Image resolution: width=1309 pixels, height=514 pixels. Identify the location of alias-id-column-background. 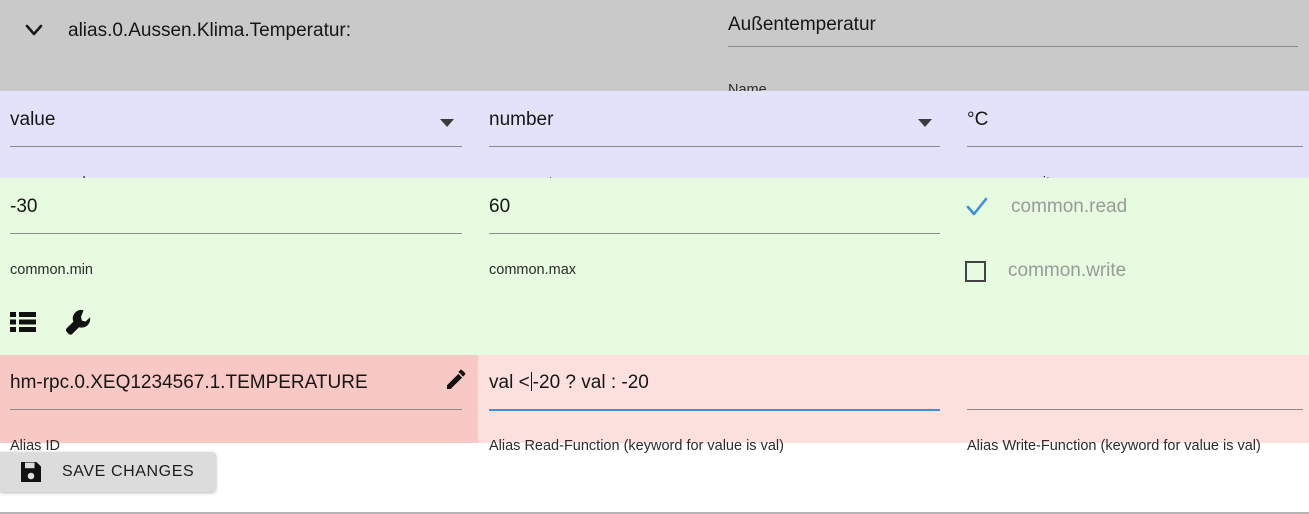
(239, 399).